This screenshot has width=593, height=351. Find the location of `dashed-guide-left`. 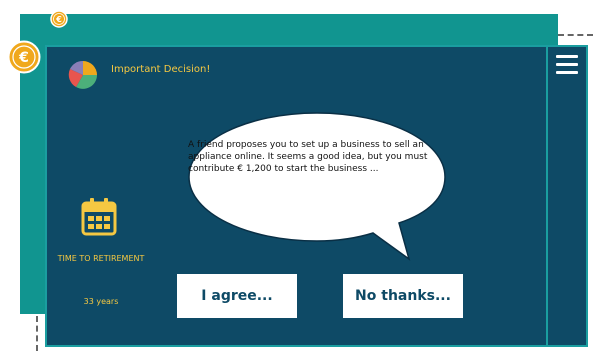

dashed-guide-left is located at coordinates (37, 333).